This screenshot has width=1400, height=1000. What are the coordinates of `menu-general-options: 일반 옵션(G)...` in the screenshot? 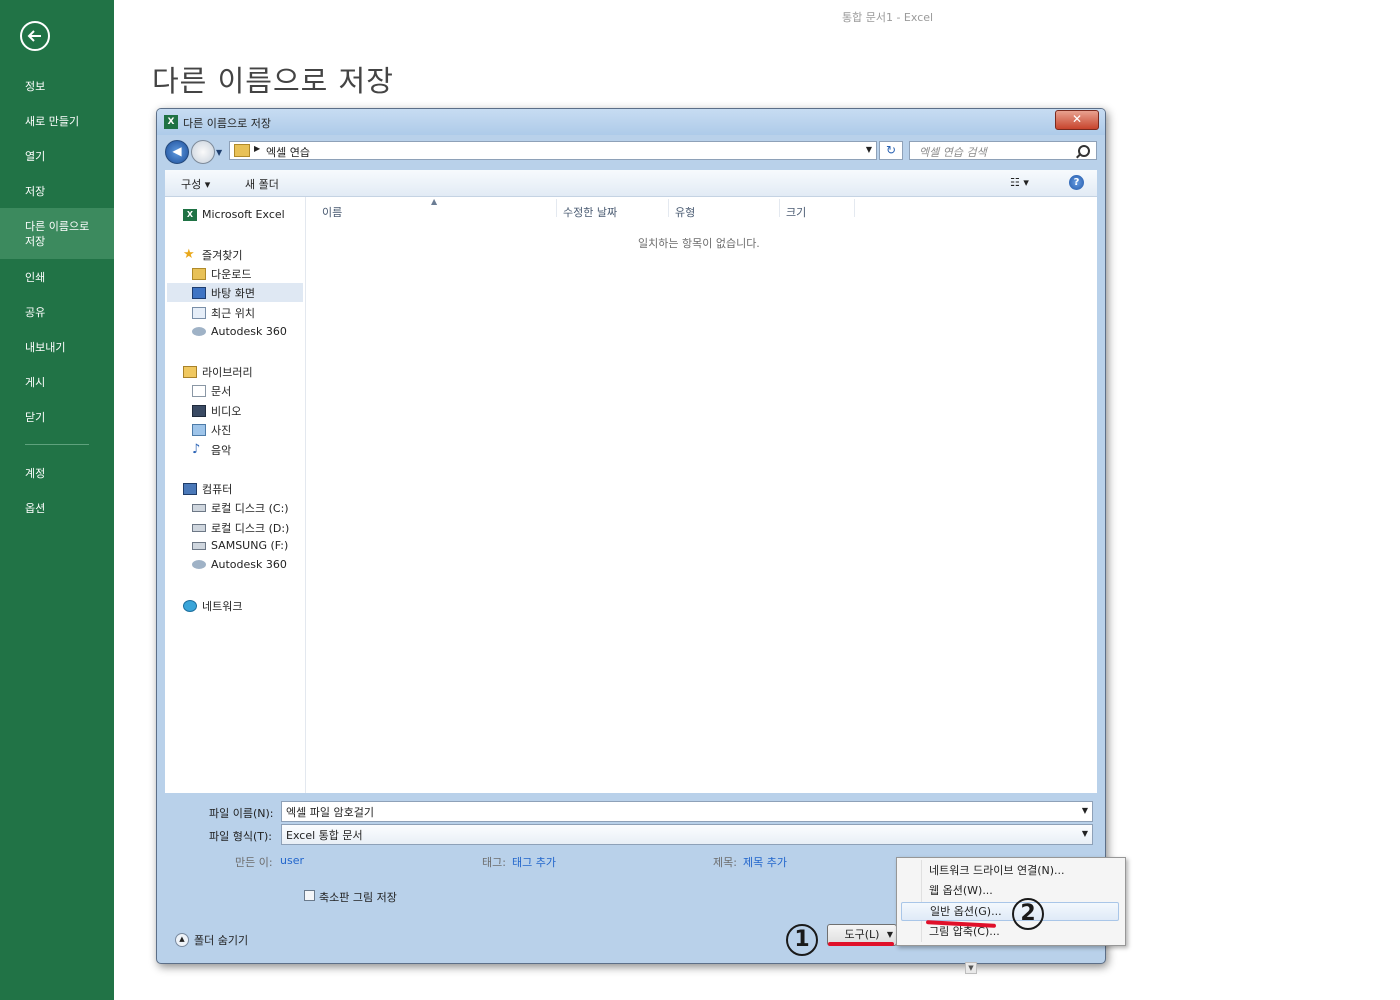 It's located at (1010, 911).